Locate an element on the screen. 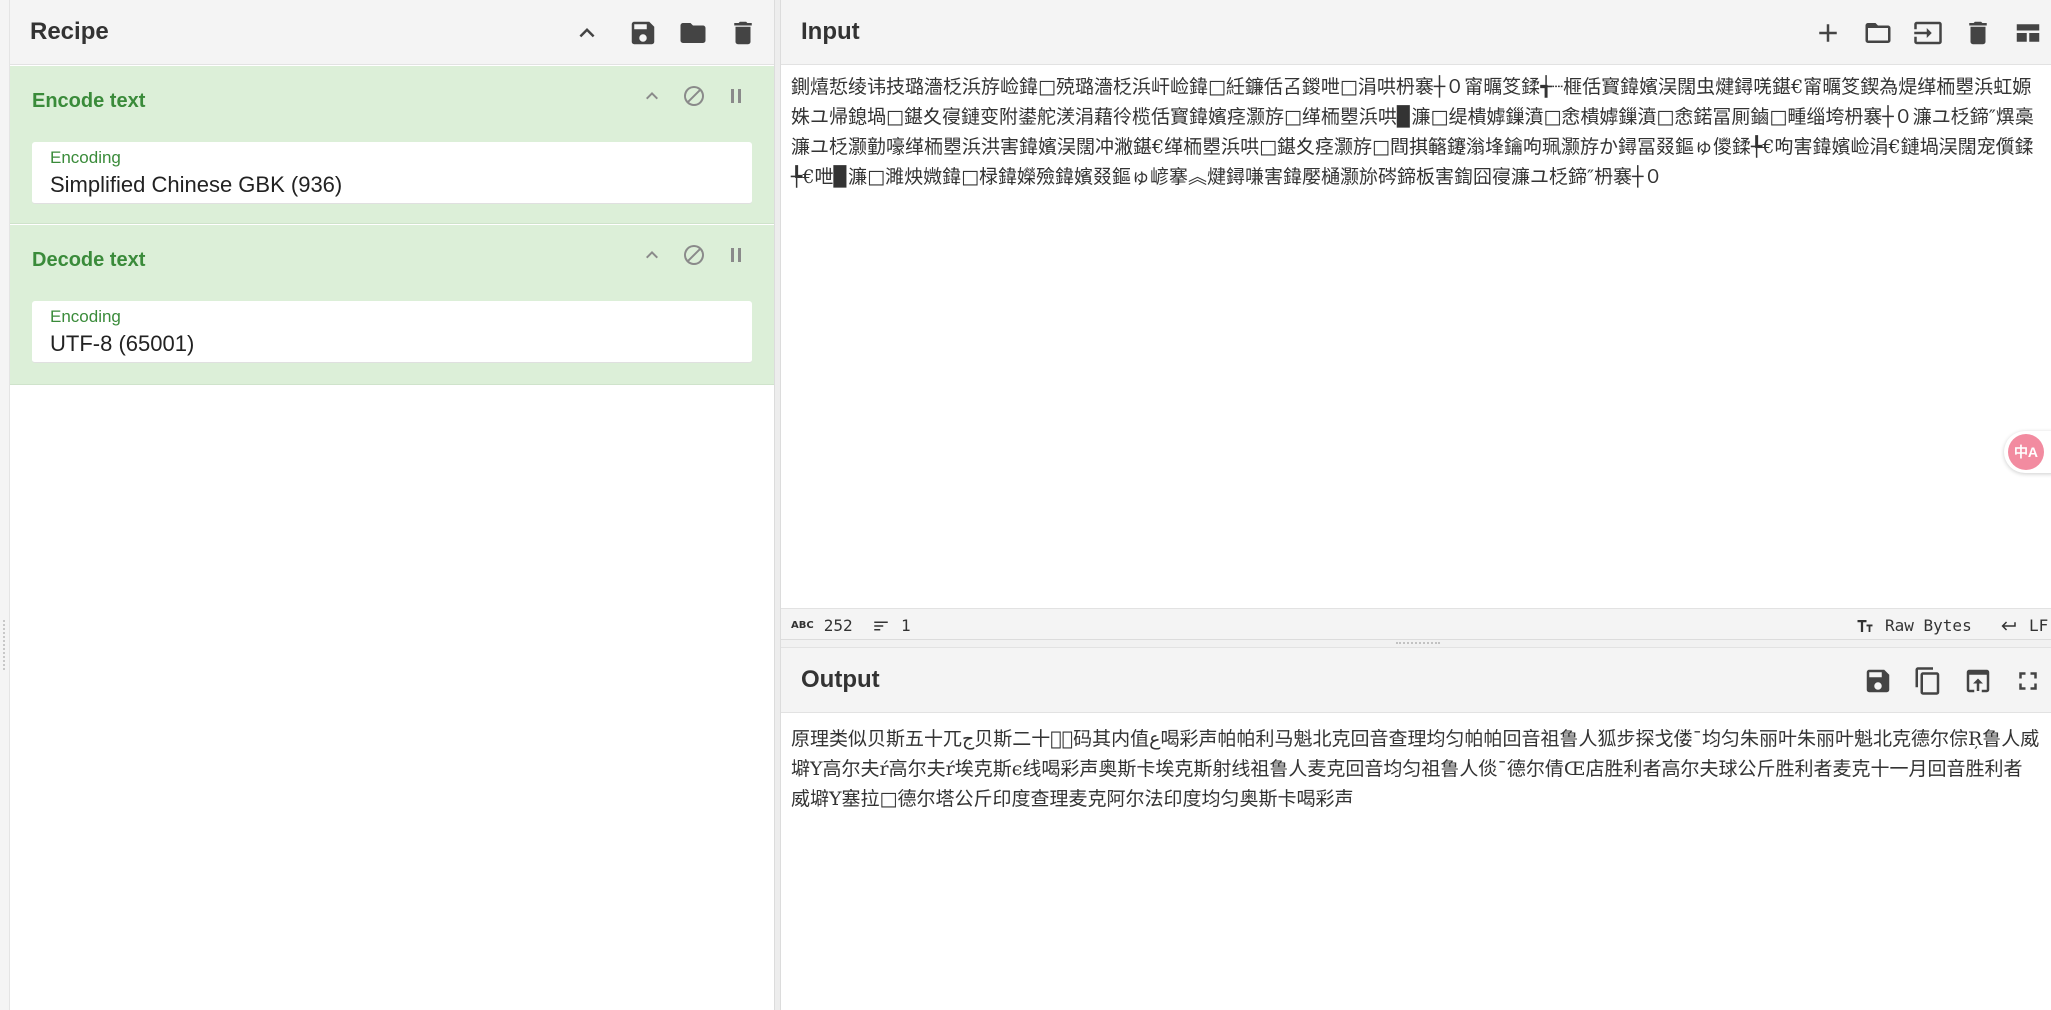 The height and width of the screenshot is (1010, 2051). encoding-toggle-label: Raw Bytes is located at coordinates (1928, 625).